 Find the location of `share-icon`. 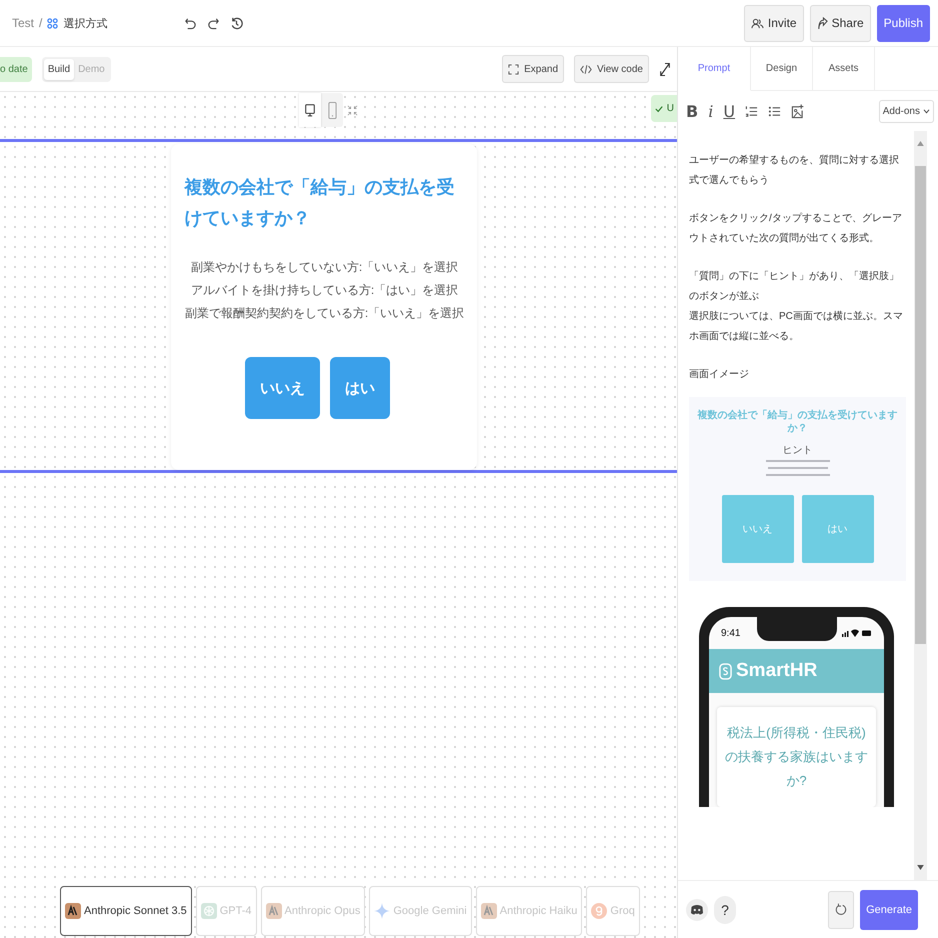

share-icon is located at coordinates (822, 23).